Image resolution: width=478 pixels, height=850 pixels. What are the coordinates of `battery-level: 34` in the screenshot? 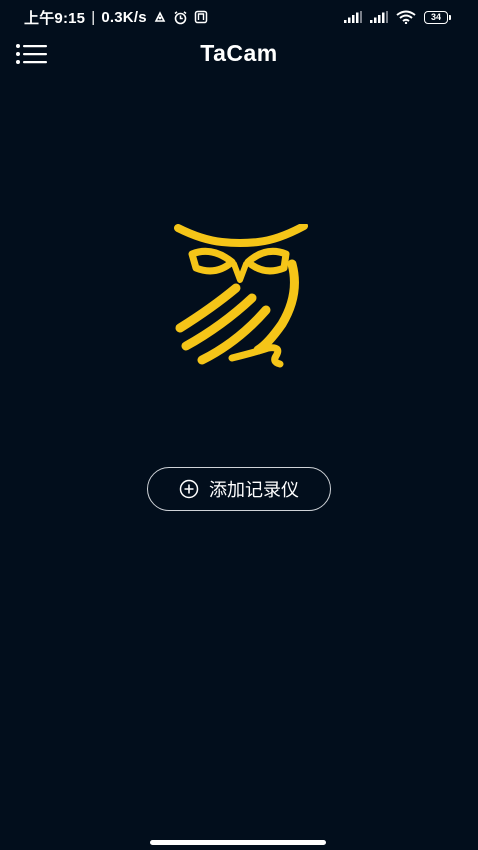 It's located at (435, 17).